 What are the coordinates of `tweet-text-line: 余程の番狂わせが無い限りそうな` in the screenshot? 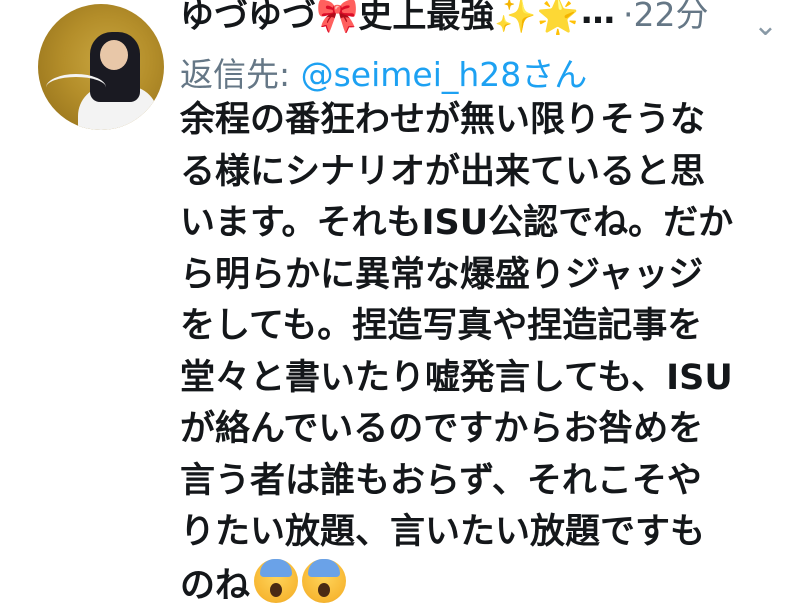 It's located at (443, 120).